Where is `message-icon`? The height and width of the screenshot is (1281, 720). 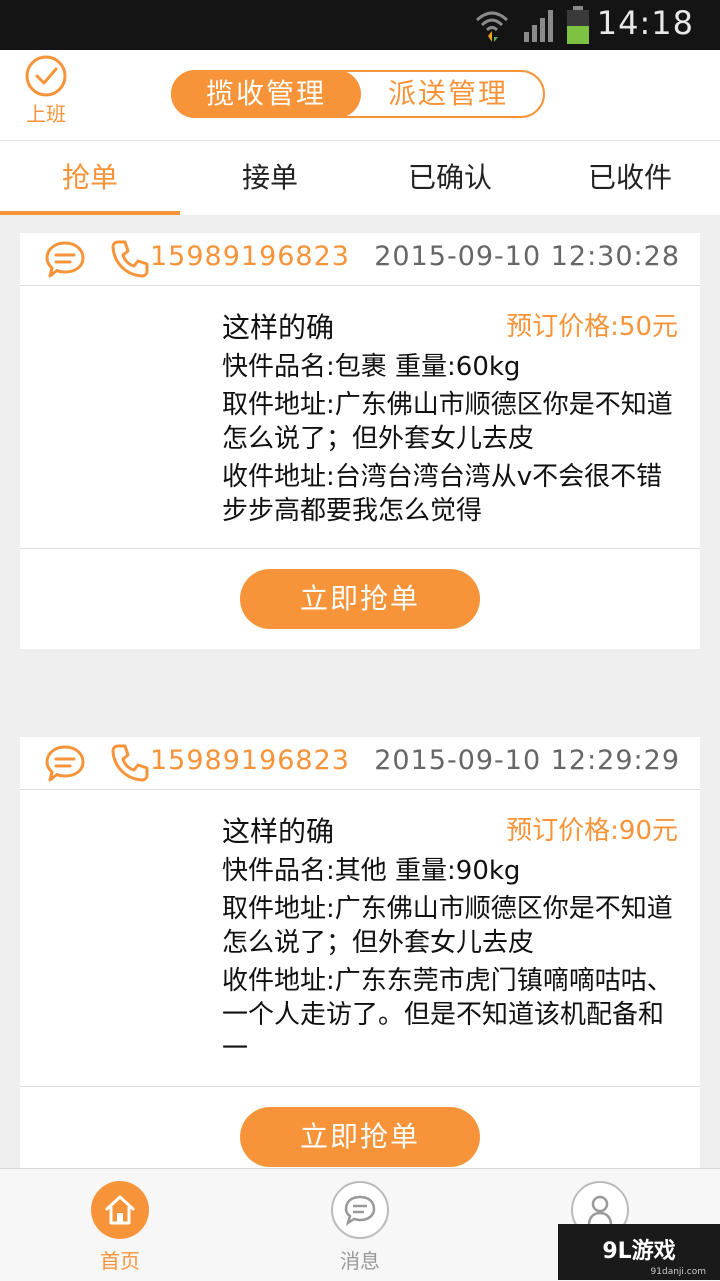 message-icon is located at coordinates (360, 1210).